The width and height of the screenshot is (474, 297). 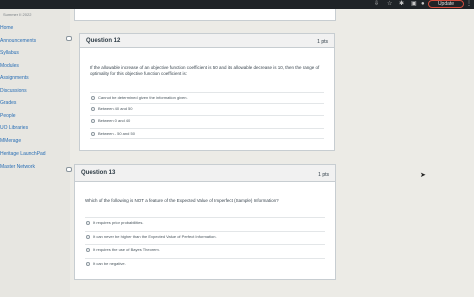 I want to click on answer-option: Between 40 and 50, so click(x=207, y=108).